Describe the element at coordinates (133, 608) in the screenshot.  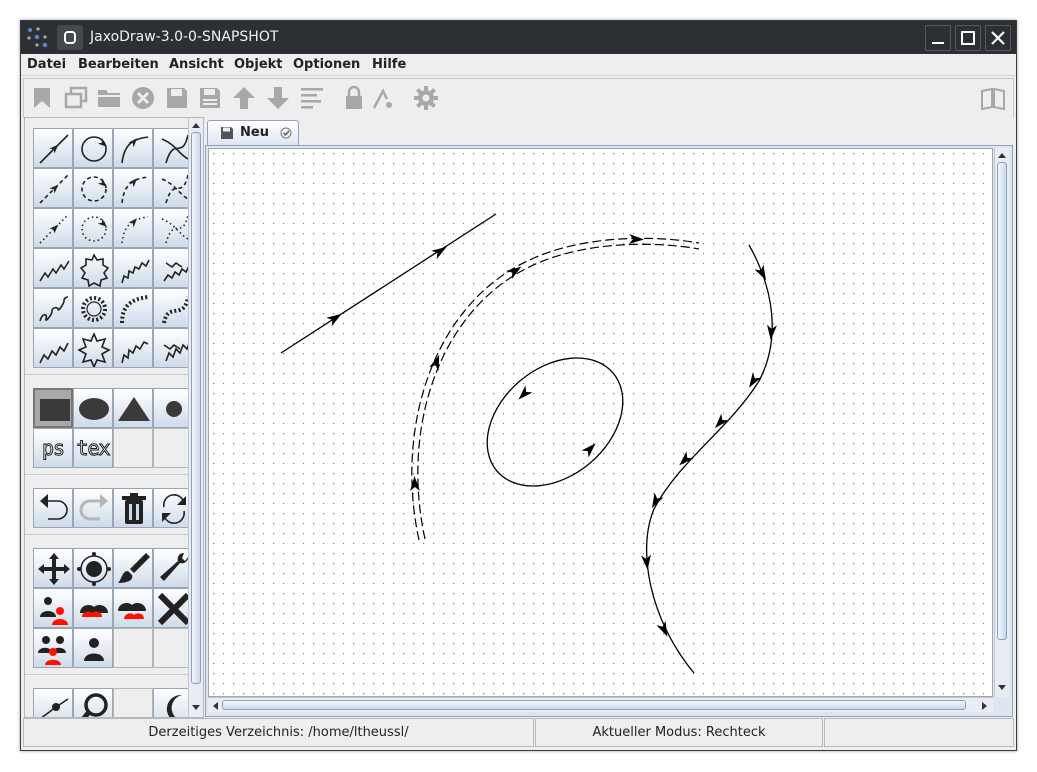
I see `tool-ungroup-button` at that location.